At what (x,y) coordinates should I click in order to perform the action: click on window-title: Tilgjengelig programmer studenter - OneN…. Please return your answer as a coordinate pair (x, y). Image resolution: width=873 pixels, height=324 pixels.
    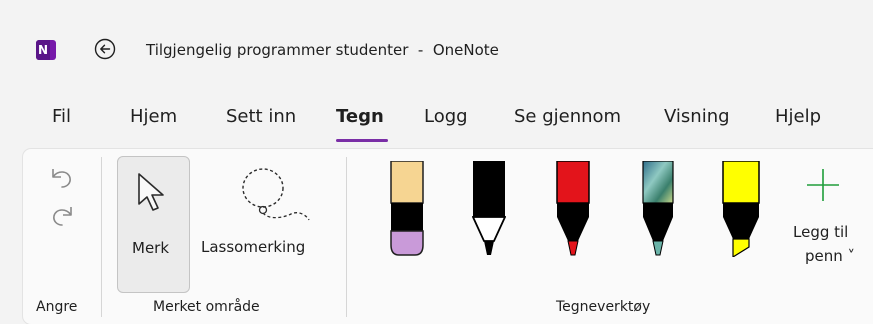
    Looking at the image, I should click on (322, 50).